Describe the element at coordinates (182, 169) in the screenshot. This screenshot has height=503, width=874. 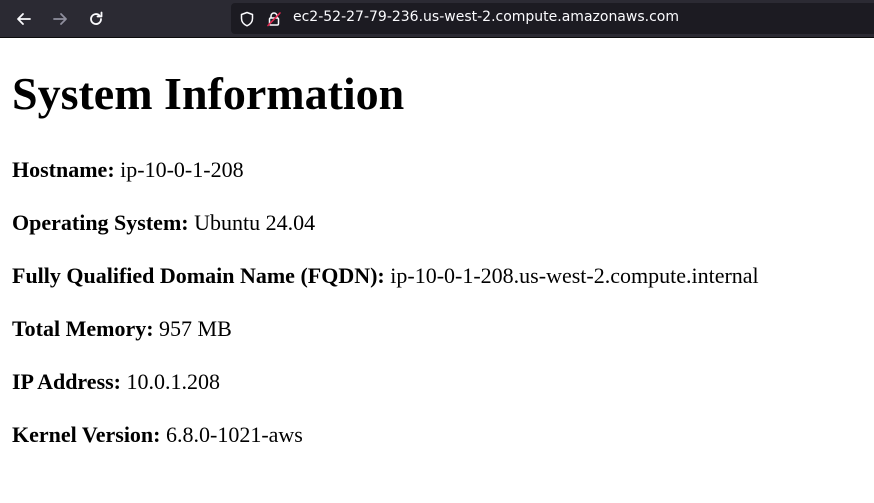
I see `hostname-value: ip-10-0-1-208` at that location.